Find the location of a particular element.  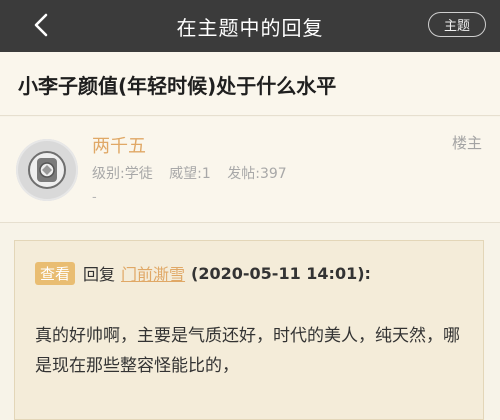

back-button is located at coordinates (41, 25).